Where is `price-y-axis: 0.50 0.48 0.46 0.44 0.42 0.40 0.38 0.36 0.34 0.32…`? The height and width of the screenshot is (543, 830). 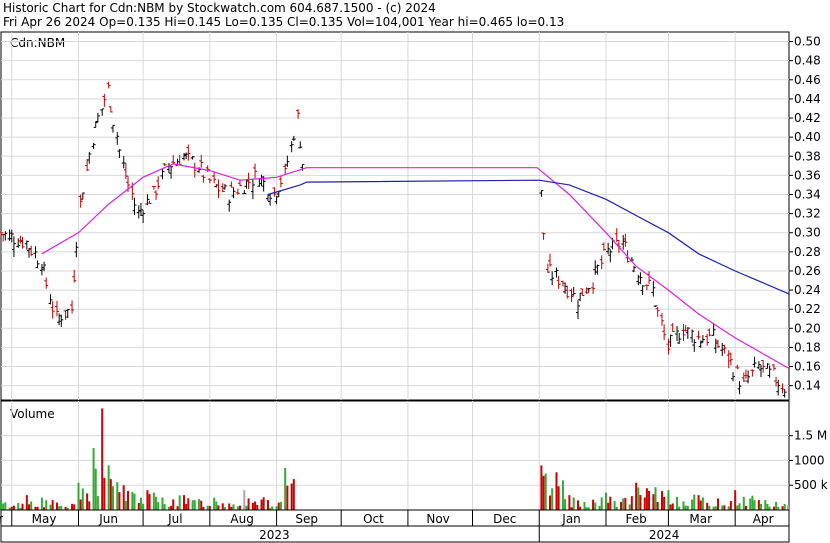
price-y-axis: 0.50 0.48 0.46 0.44 0.42 0.40 0.38 0.36 0.34 0.32… is located at coordinates (805, 214).